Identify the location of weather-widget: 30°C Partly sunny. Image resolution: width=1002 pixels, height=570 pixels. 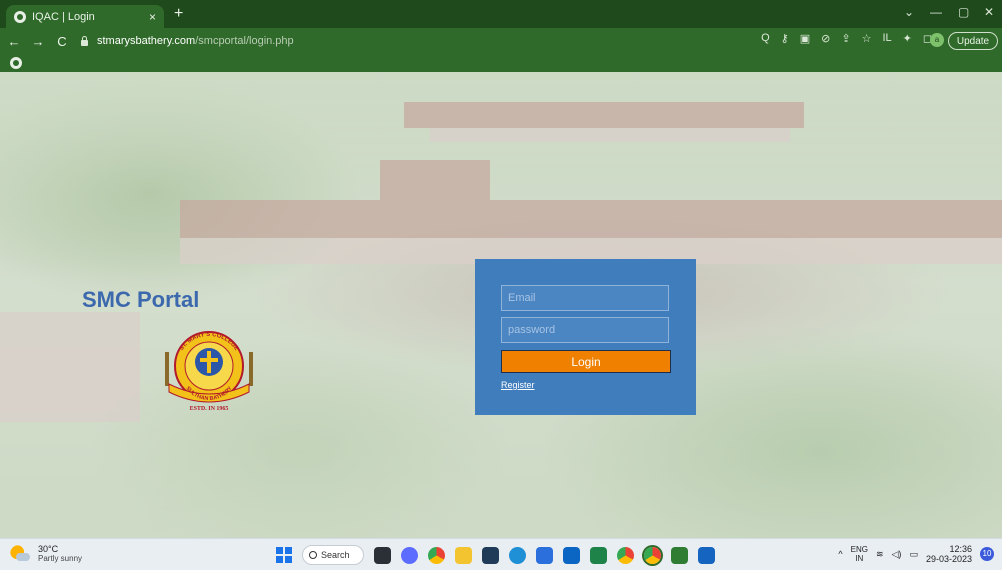
(46, 554).